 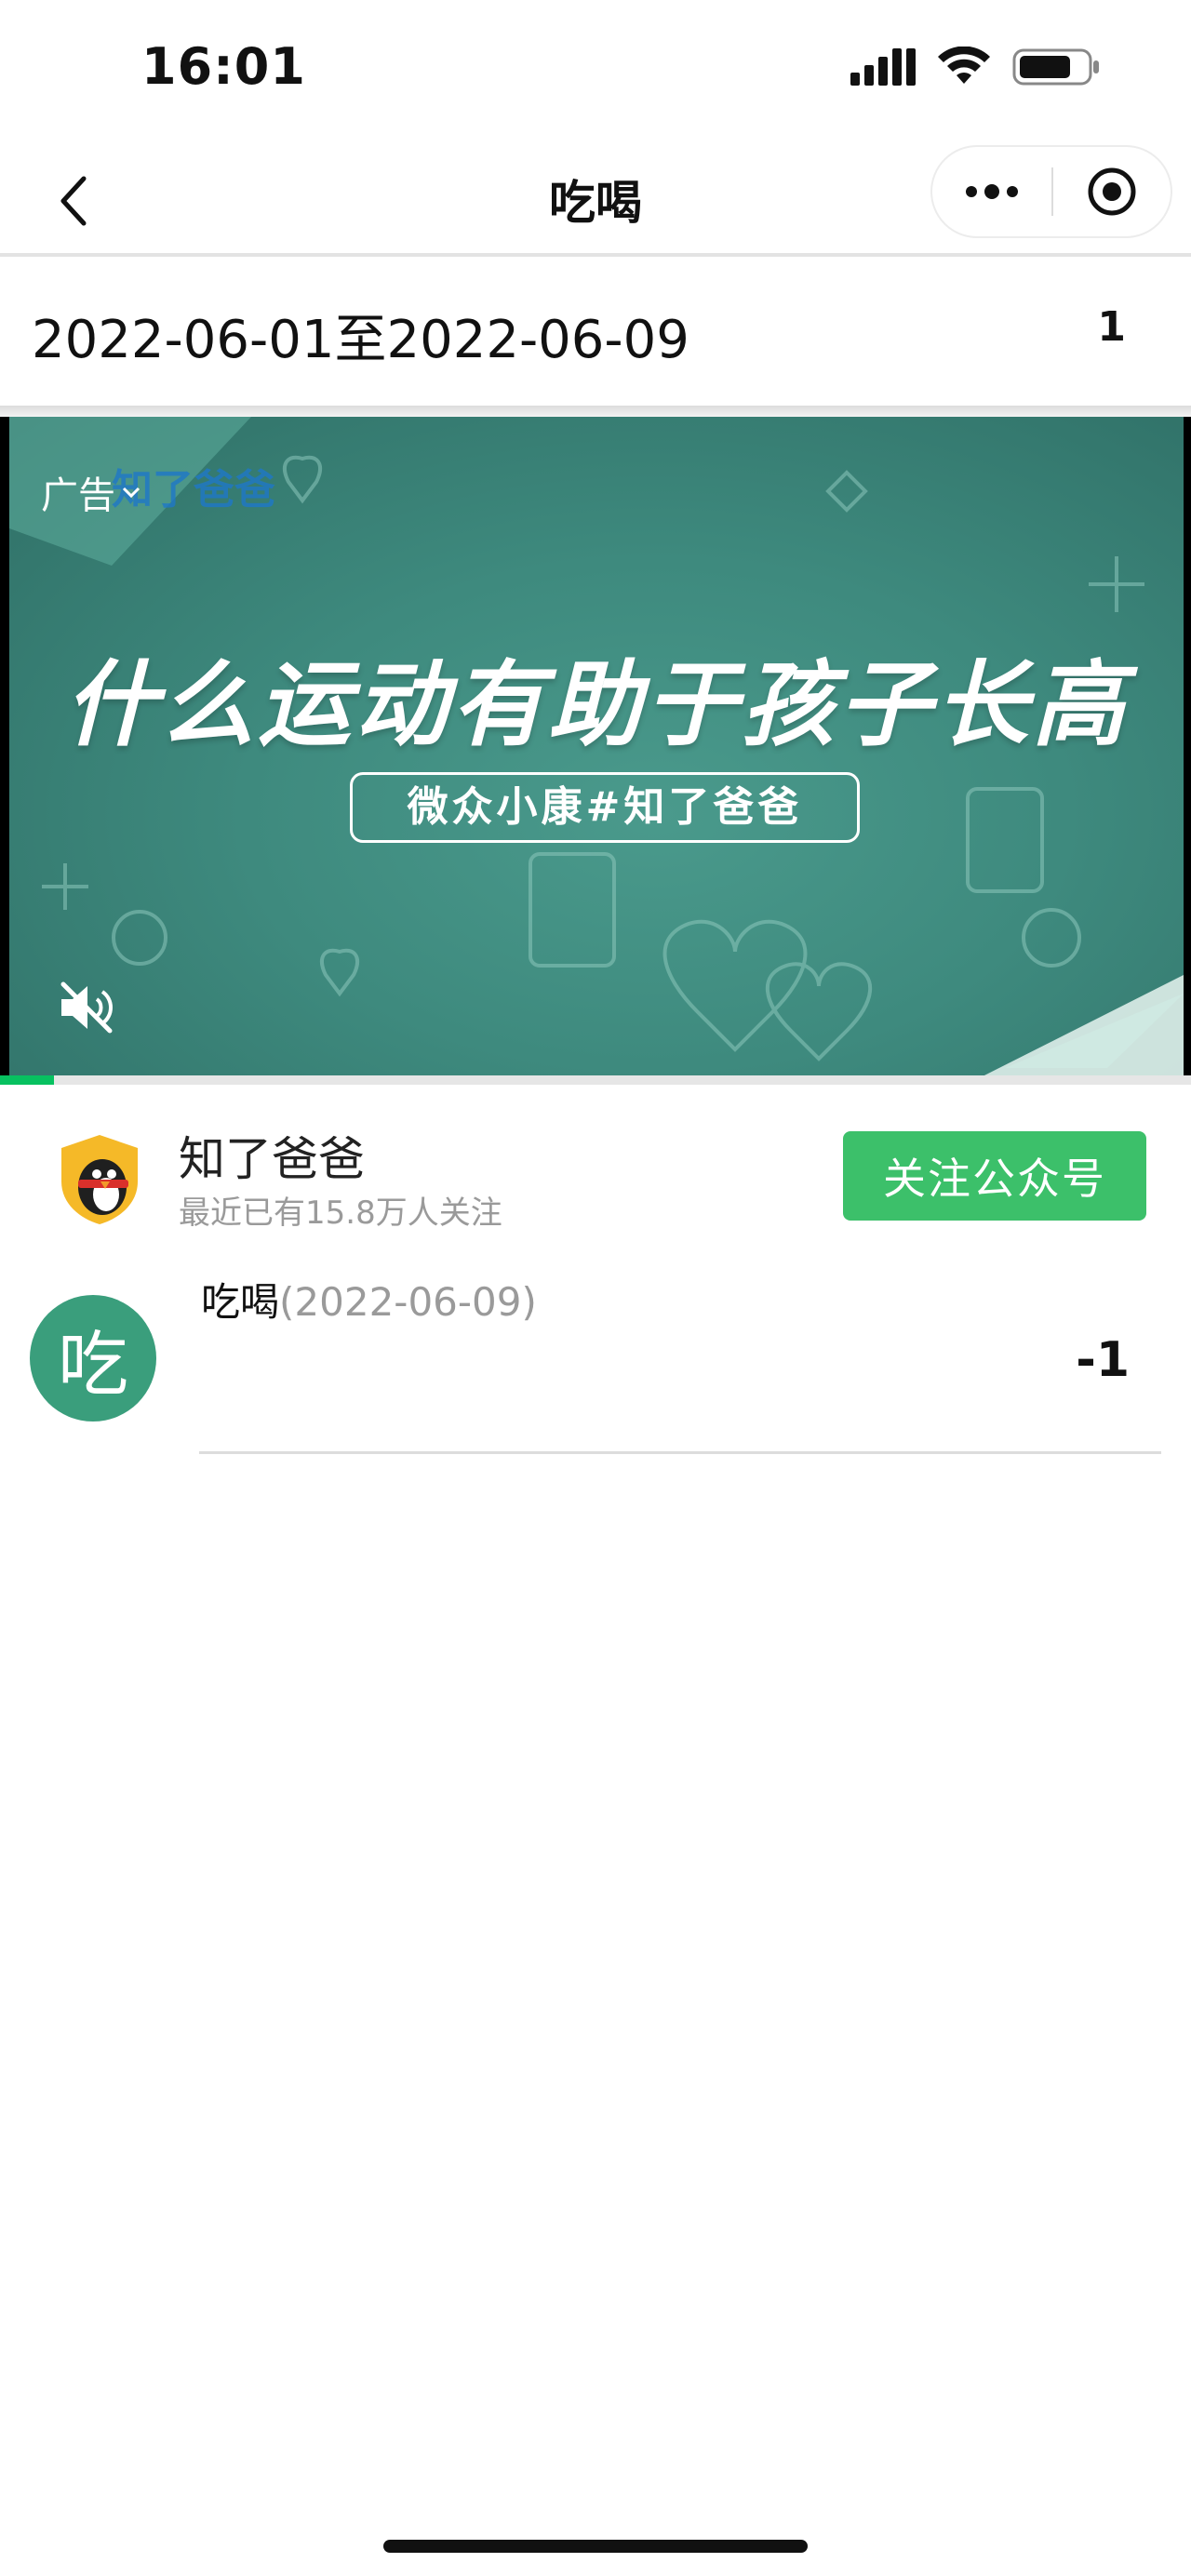 I want to click on range-divider, so click(x=595, y=411).